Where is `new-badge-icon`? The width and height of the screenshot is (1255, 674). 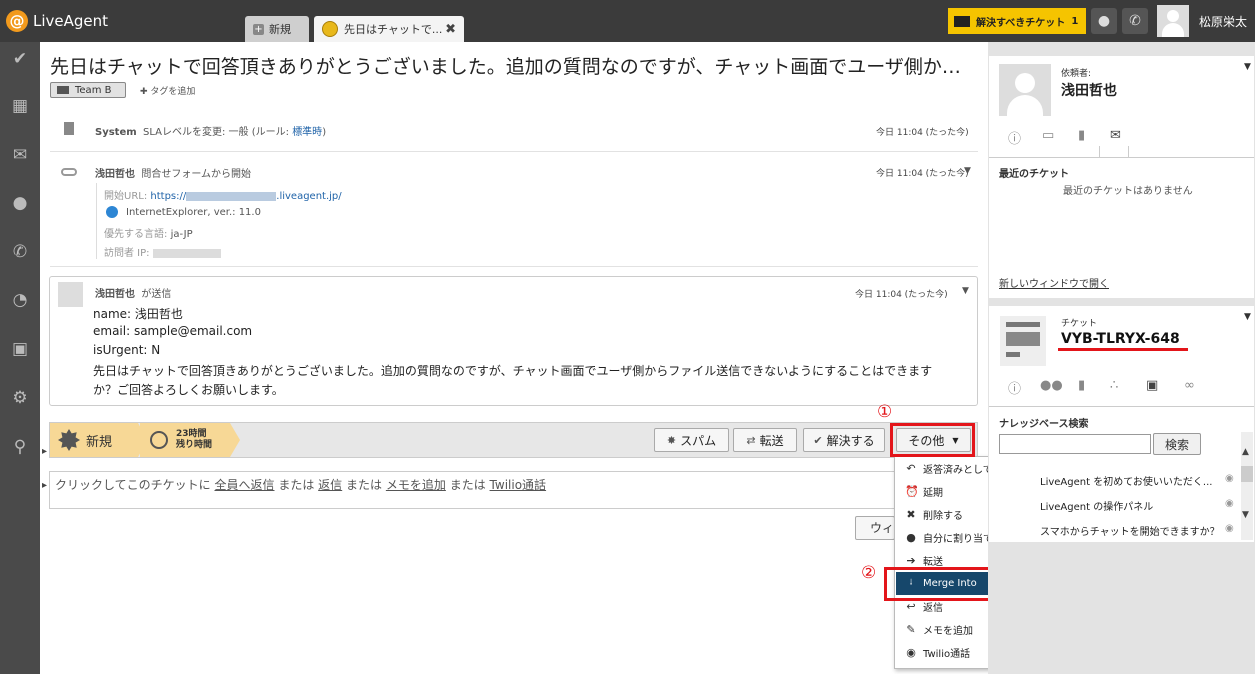
new-badge-icon is located at coordinates (69, 440).